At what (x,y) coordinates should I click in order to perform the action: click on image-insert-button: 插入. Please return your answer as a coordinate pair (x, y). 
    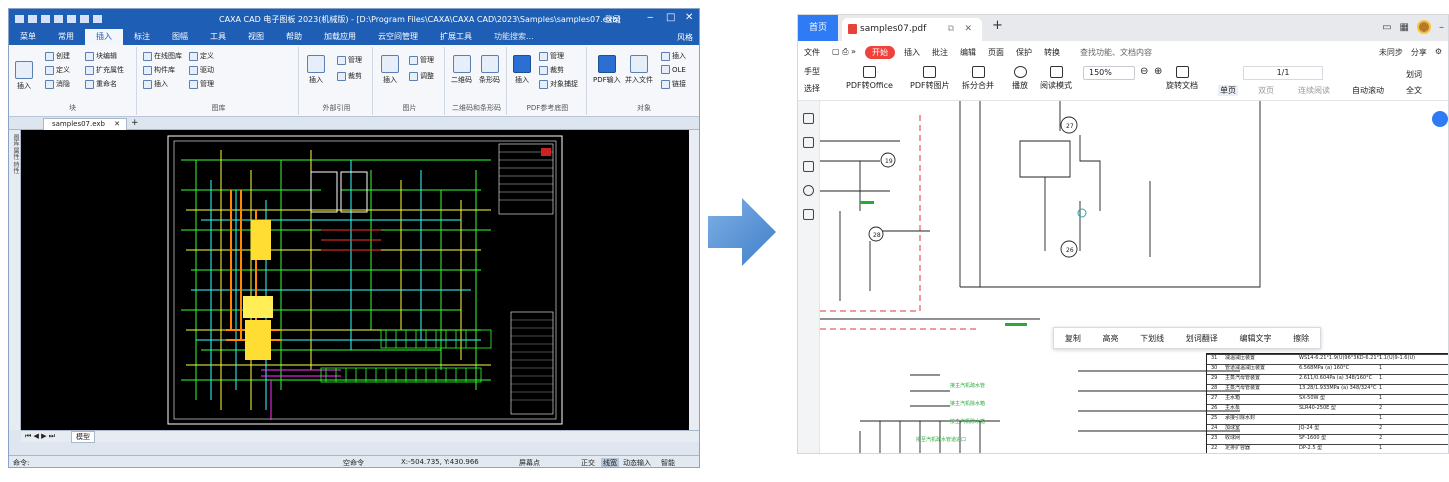
    Looking at the image, I should click on (390, 70).